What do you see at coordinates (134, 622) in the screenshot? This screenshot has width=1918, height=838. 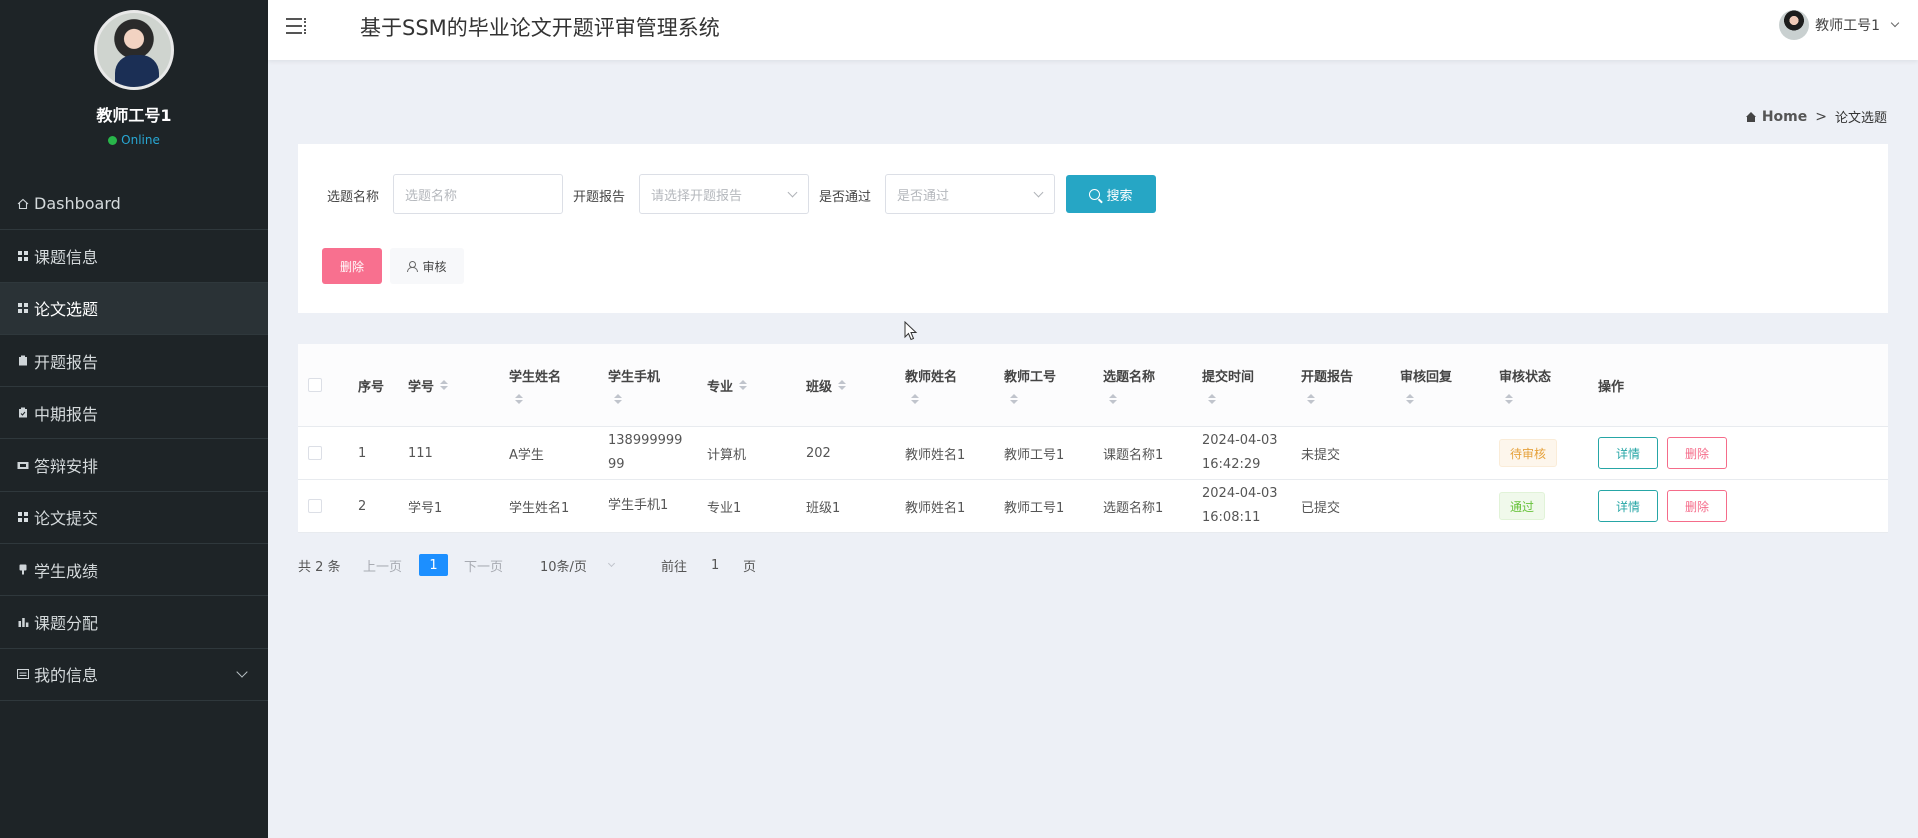 I see `sidebar-item-topic-assignment: 课题分配` at bounding box center [134, 622].